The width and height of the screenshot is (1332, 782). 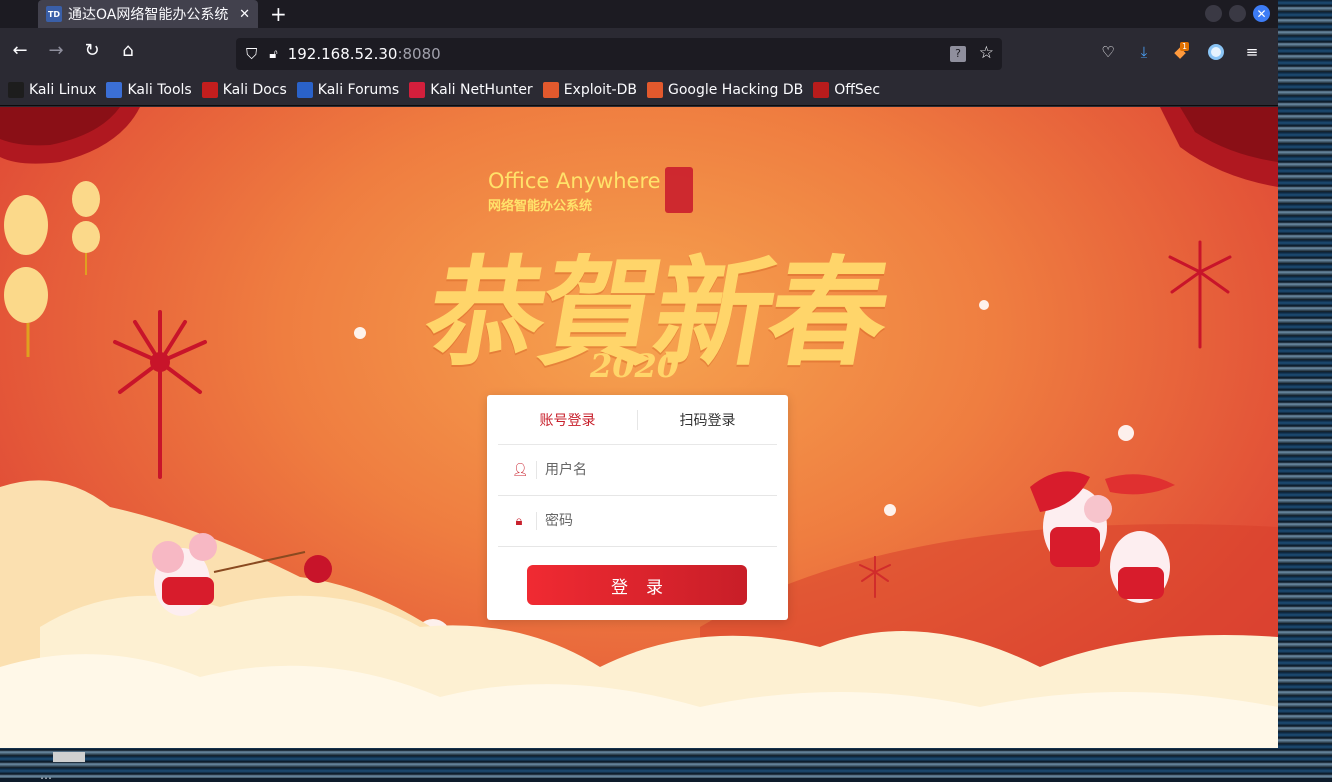 What do you see at coordinates (69, 757) in the screenshot?
I see `taskbar-thumbnail` at bounding box center [69, 757].